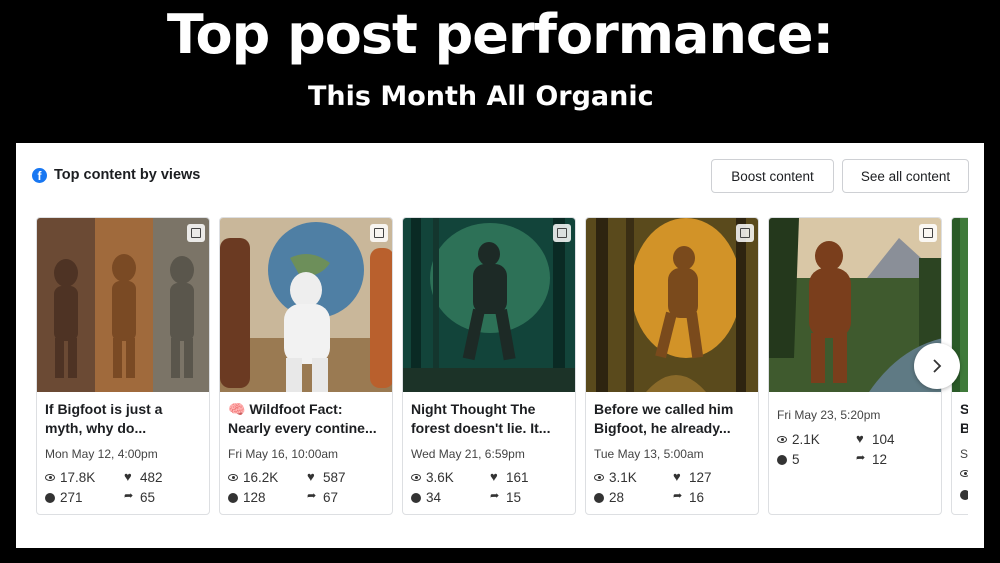 Image resolution: width=1000 pixels, height=563 pixels. I want to click on carousel-next-button, so click(937, 366).